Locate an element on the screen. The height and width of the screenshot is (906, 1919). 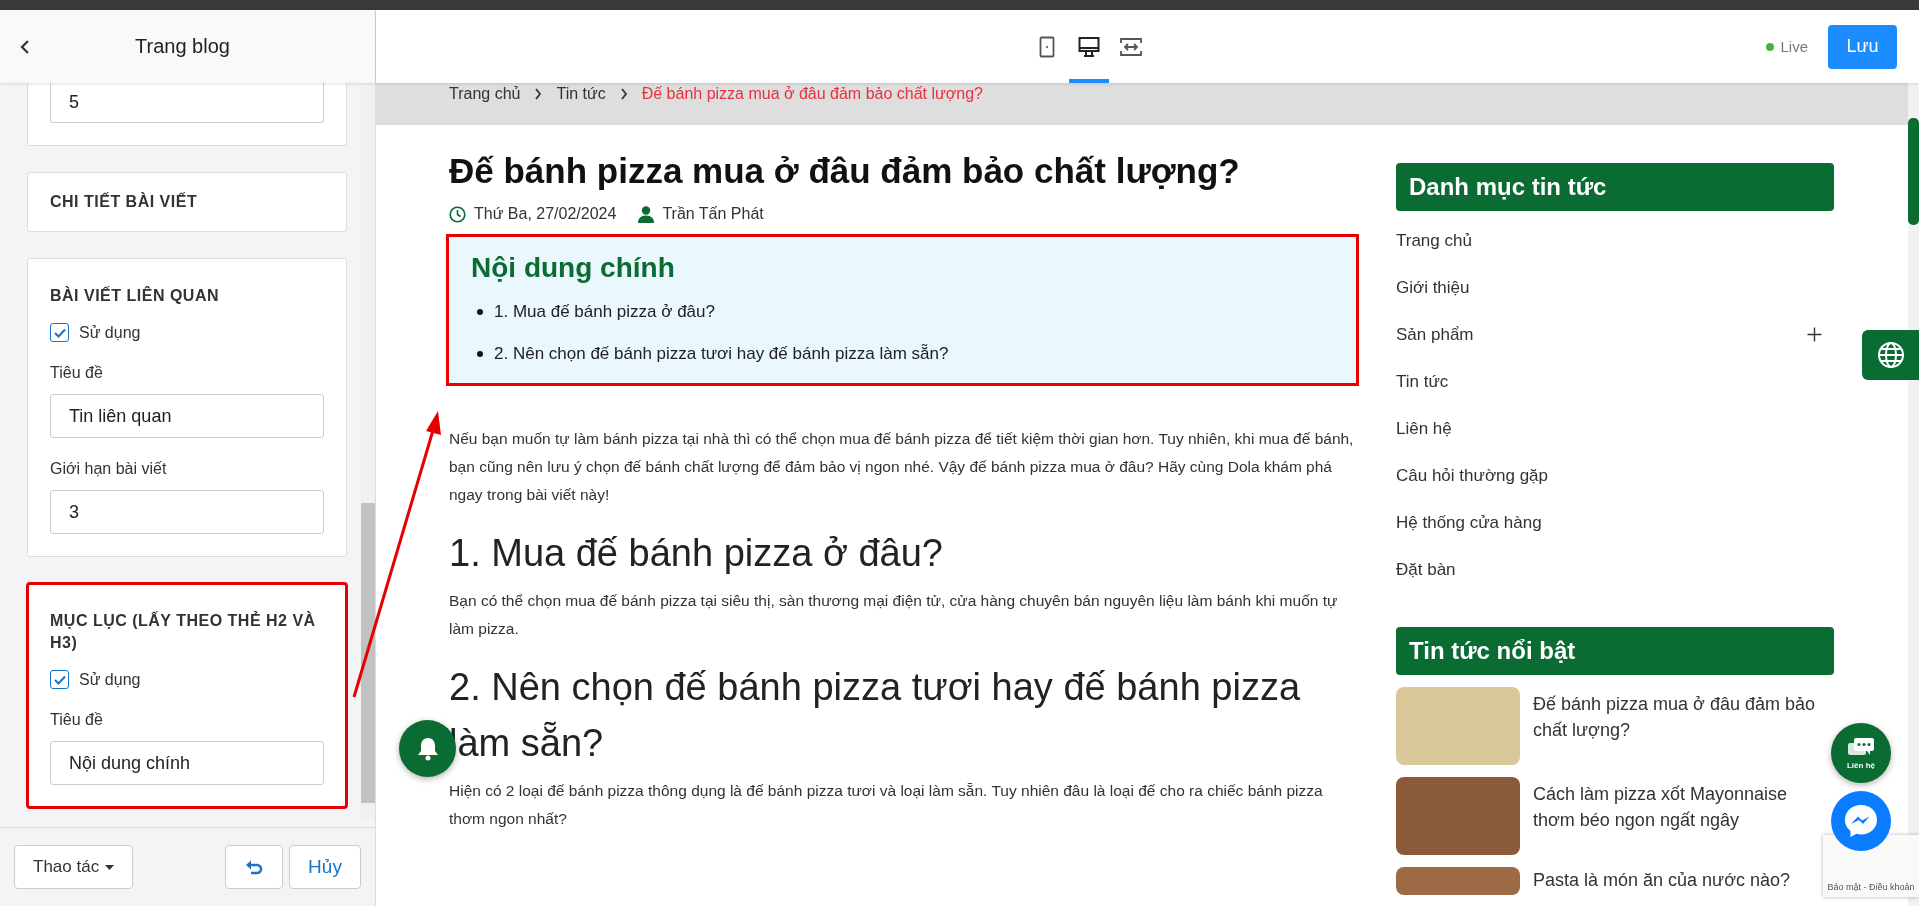
live-status: Live is located at coordinates (1787, 46).